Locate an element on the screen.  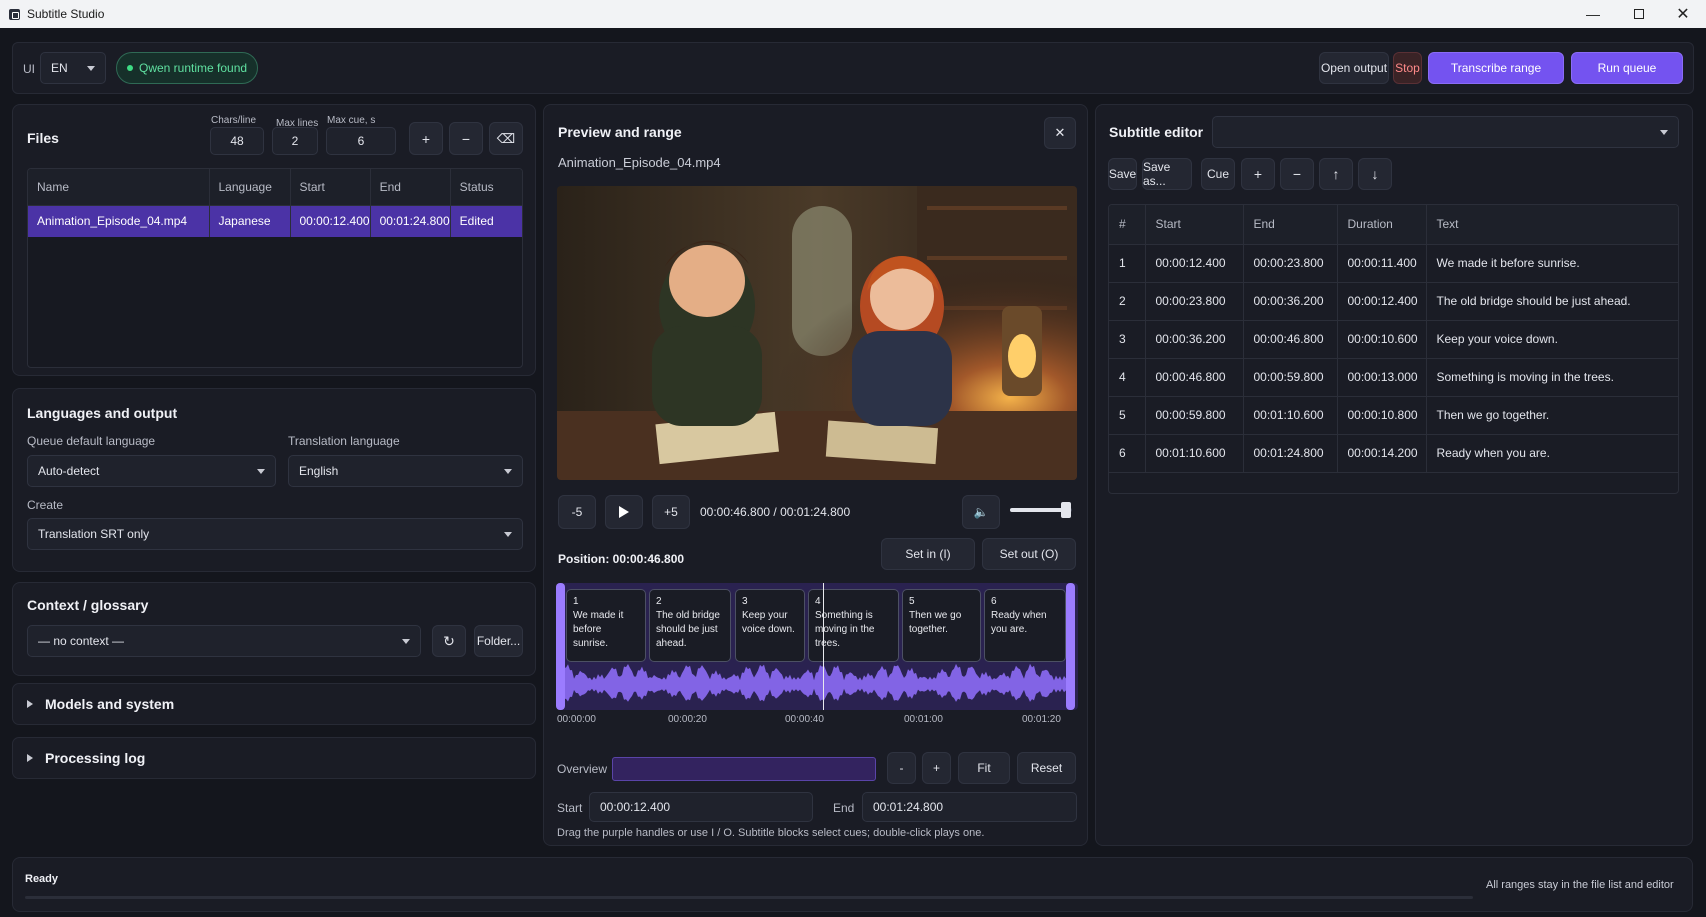
cue-start: 00:01:10.600 is located at coordinates (1194, 453).